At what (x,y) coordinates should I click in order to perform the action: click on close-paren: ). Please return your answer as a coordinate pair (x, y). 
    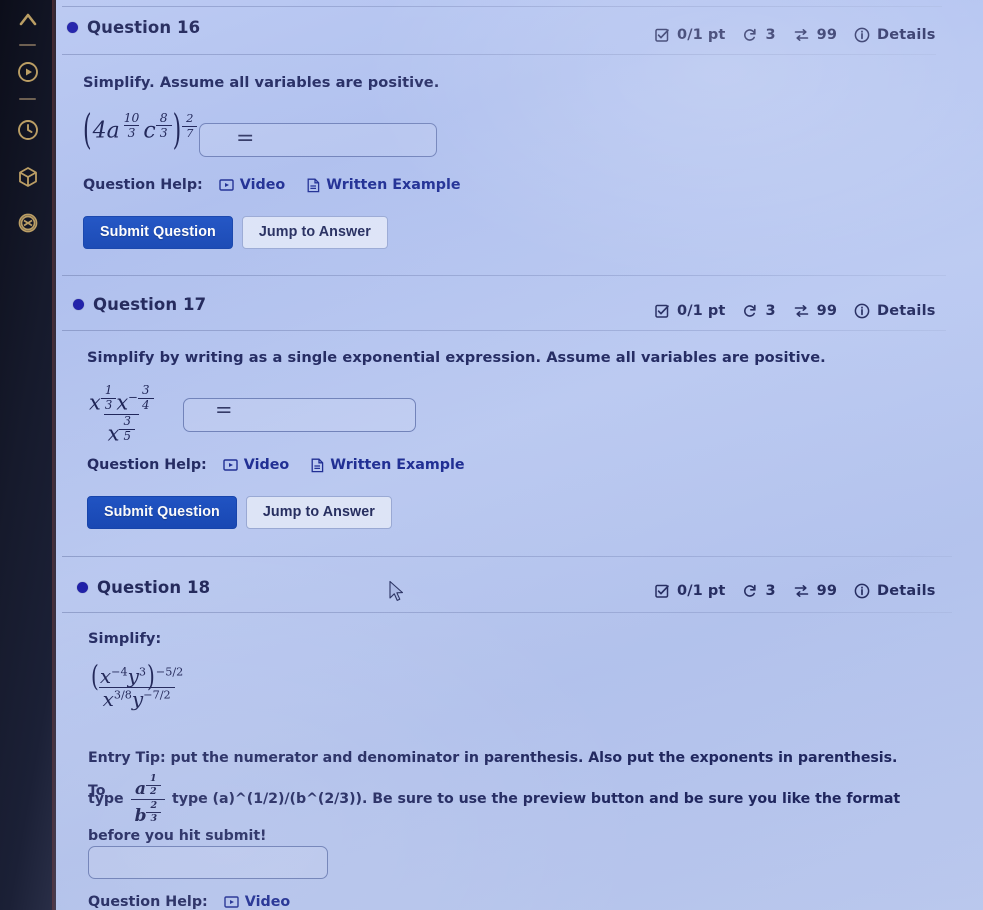
    Looking at the image, I should click on (177, 131).